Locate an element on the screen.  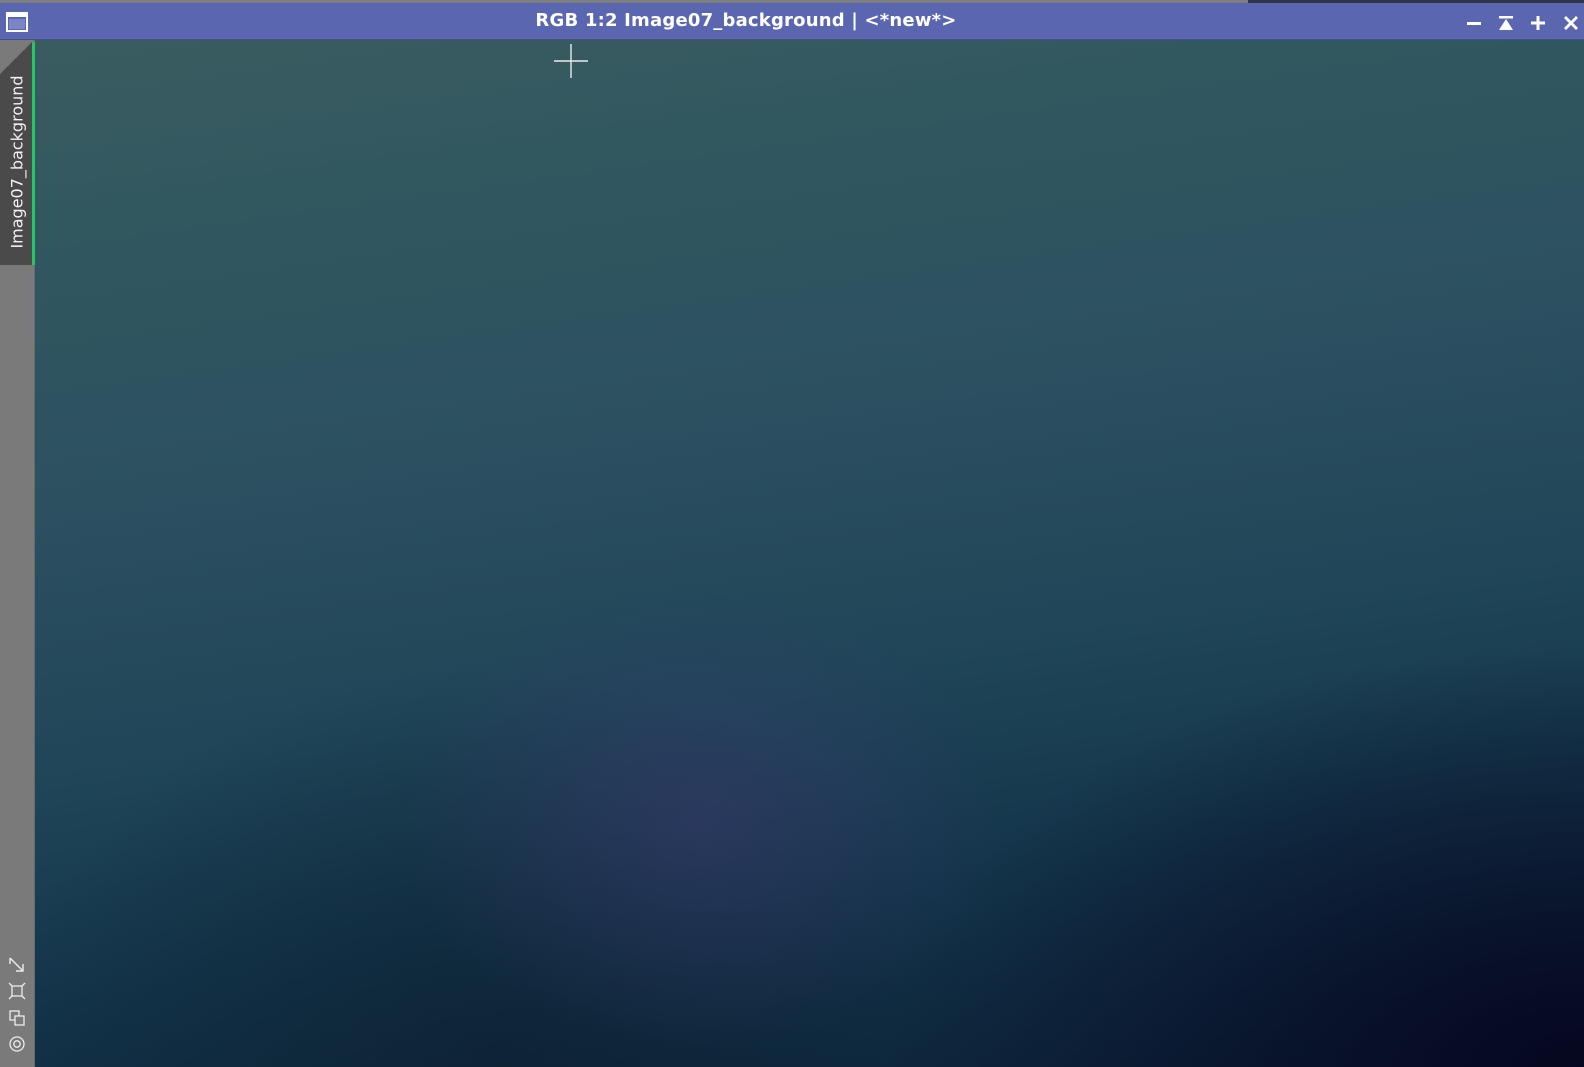
view-sidebar: Image07_background is located at coordinates (17, 553).